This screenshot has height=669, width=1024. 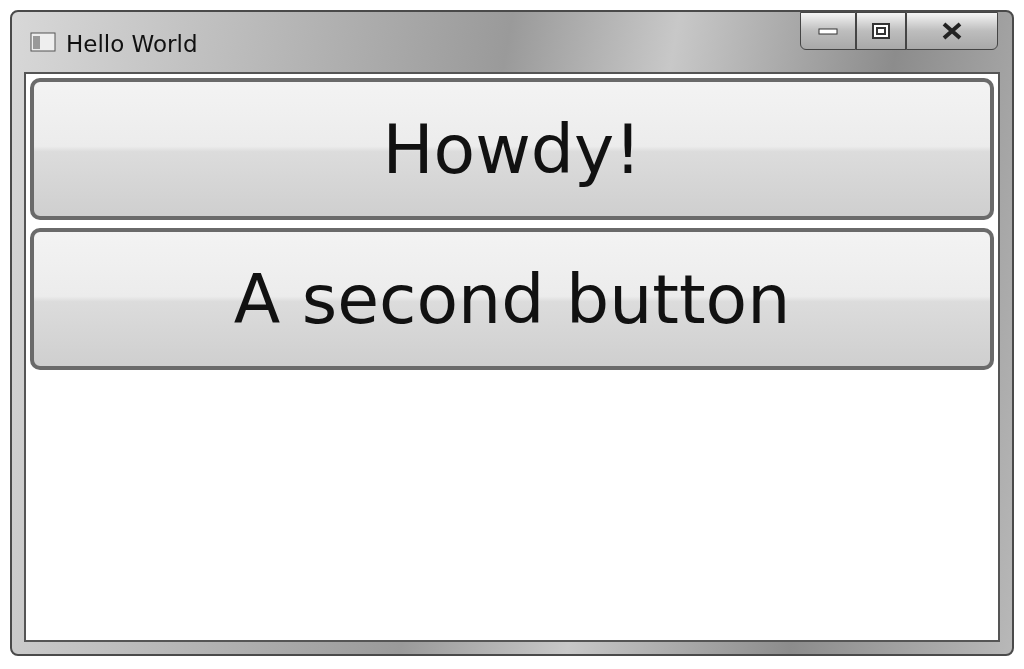 I want to click on close-icon, so click(x=952, y=31).